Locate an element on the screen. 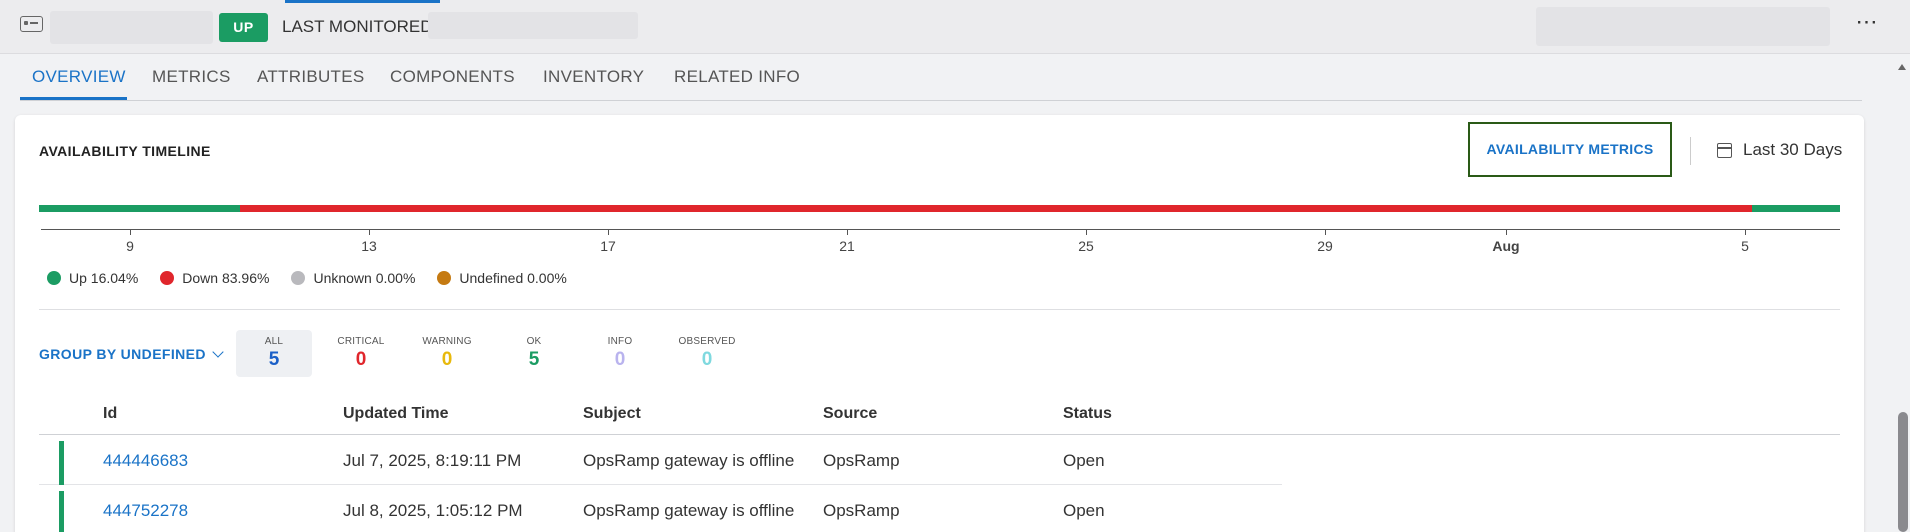 The height and width of the screenshot is (532, 1910). severity-filter-all: ALL 5 is located at coordinates (274, 353).